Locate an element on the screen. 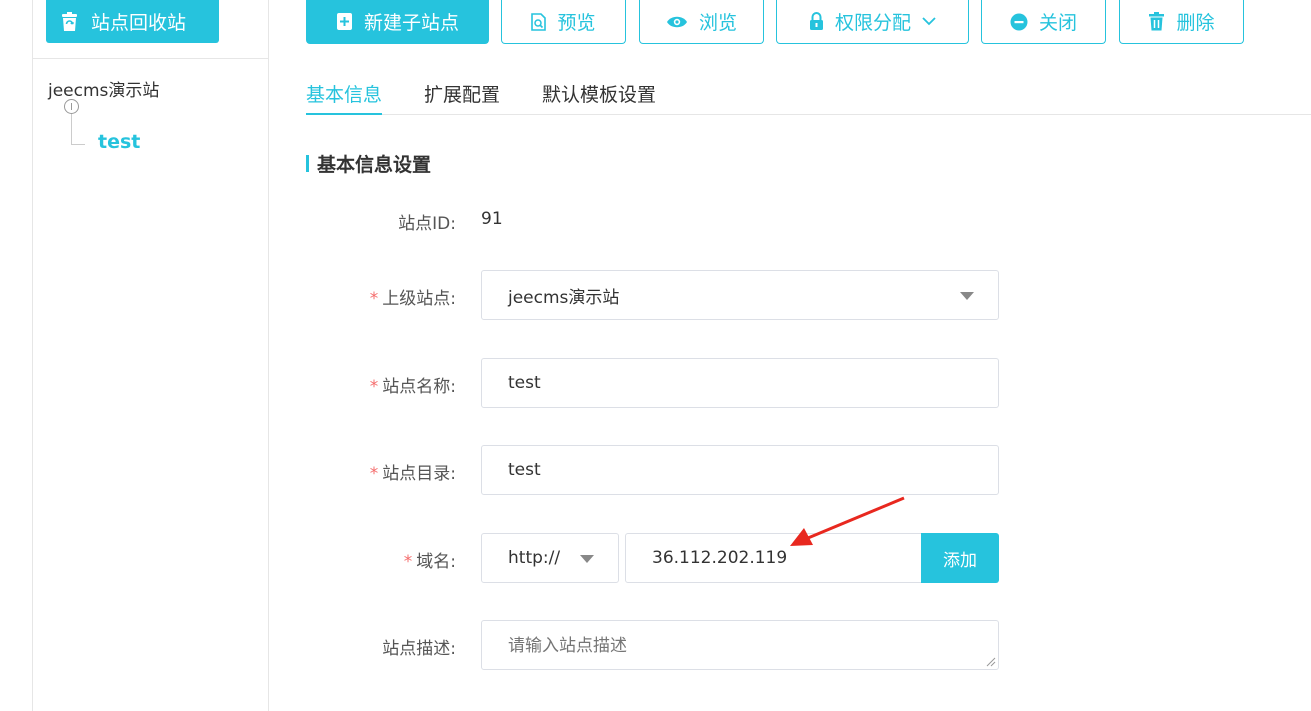 This screenshot has width=1311, height=711. permissions-label: 权限分配 is located at coordinates (872, 23).